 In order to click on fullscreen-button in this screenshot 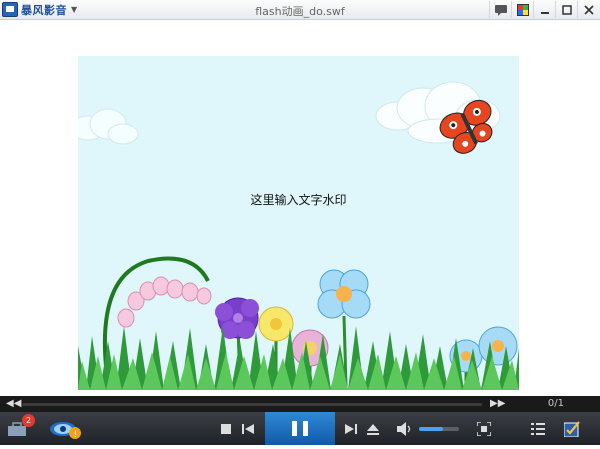, I will do `click(484, 429)`.